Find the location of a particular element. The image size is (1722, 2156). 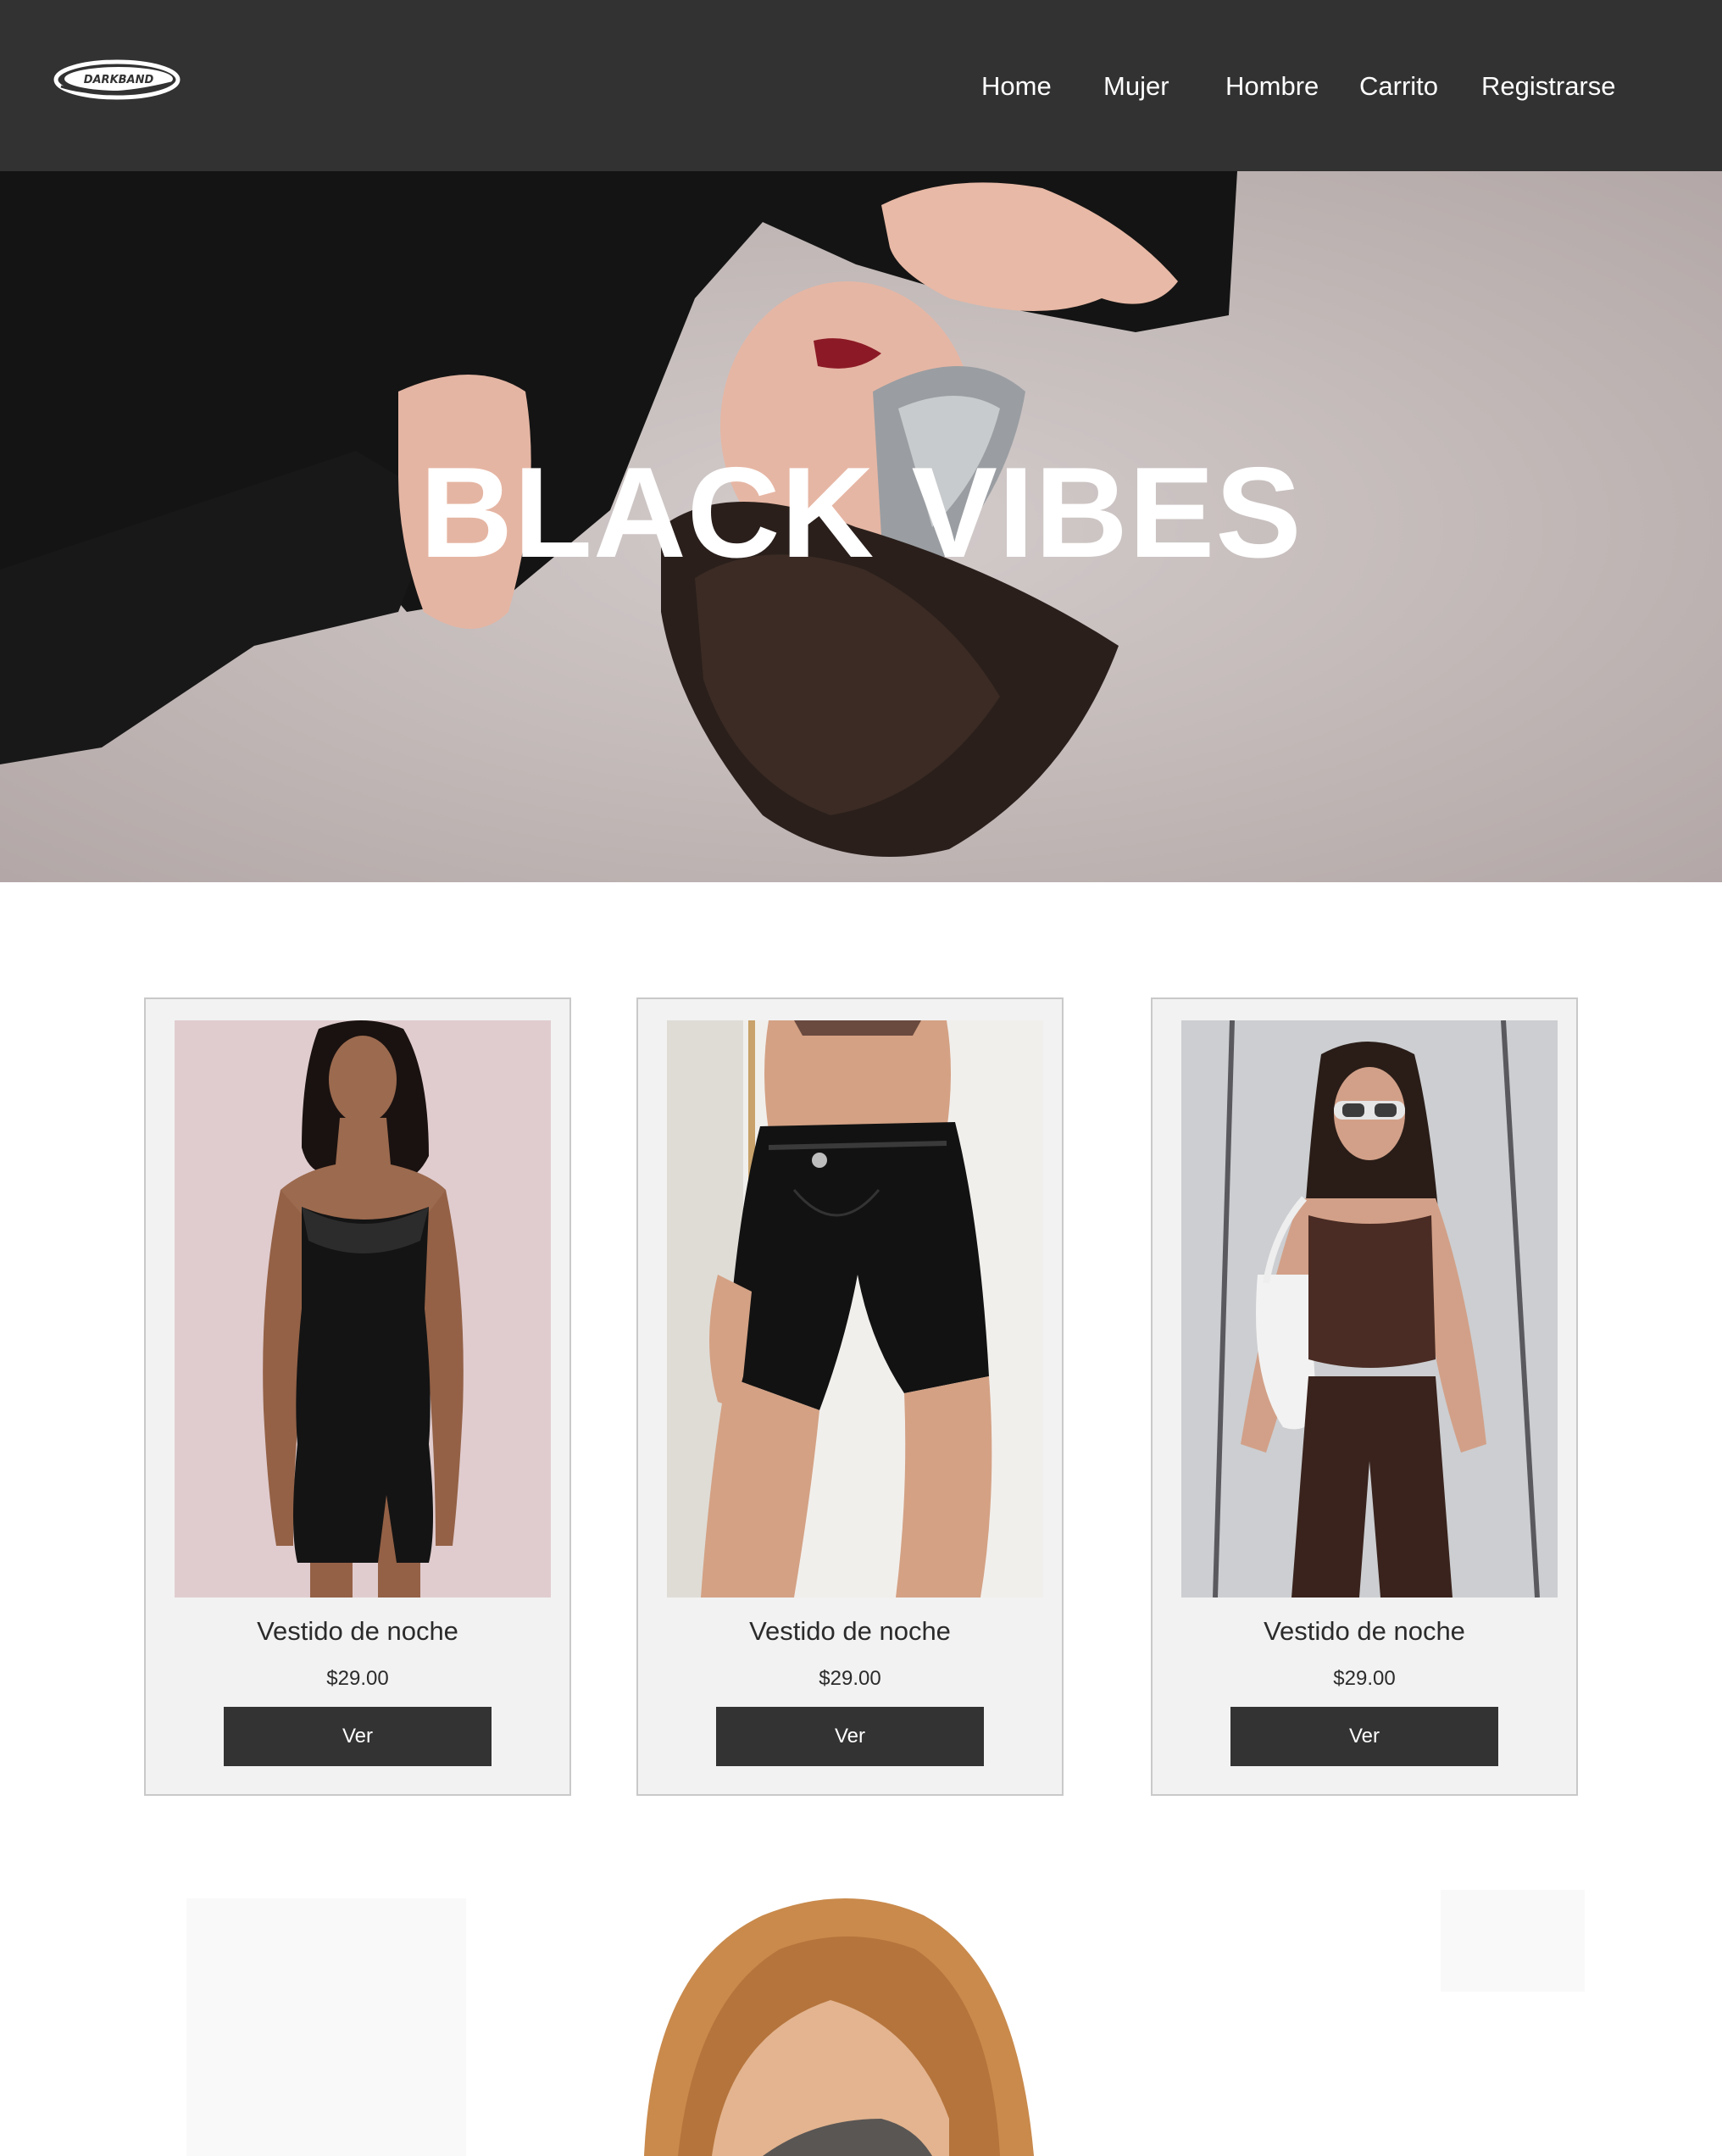

nav-carrito: Carrito is located at coordinates (1399, 86).